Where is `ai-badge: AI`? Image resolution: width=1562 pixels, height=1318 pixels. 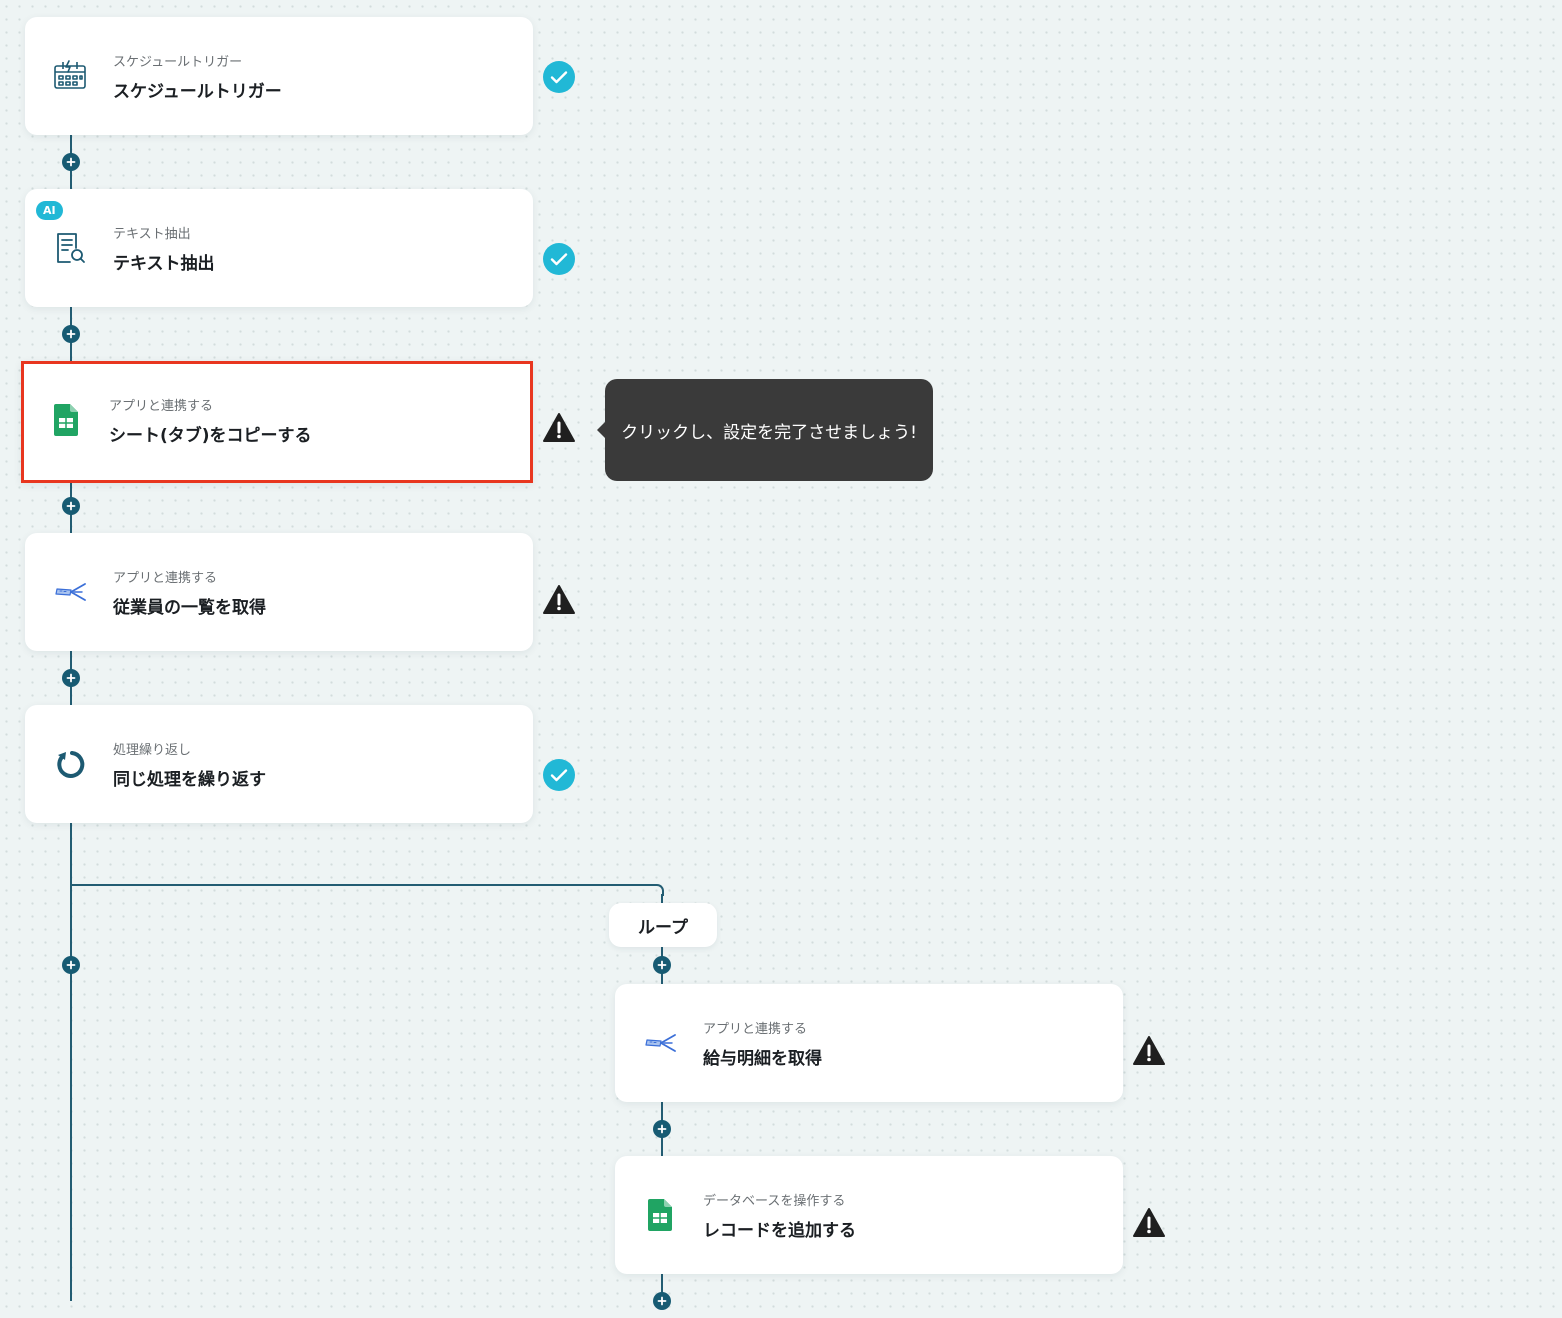 ai-badge: AI is located at coordinates (49, 210).